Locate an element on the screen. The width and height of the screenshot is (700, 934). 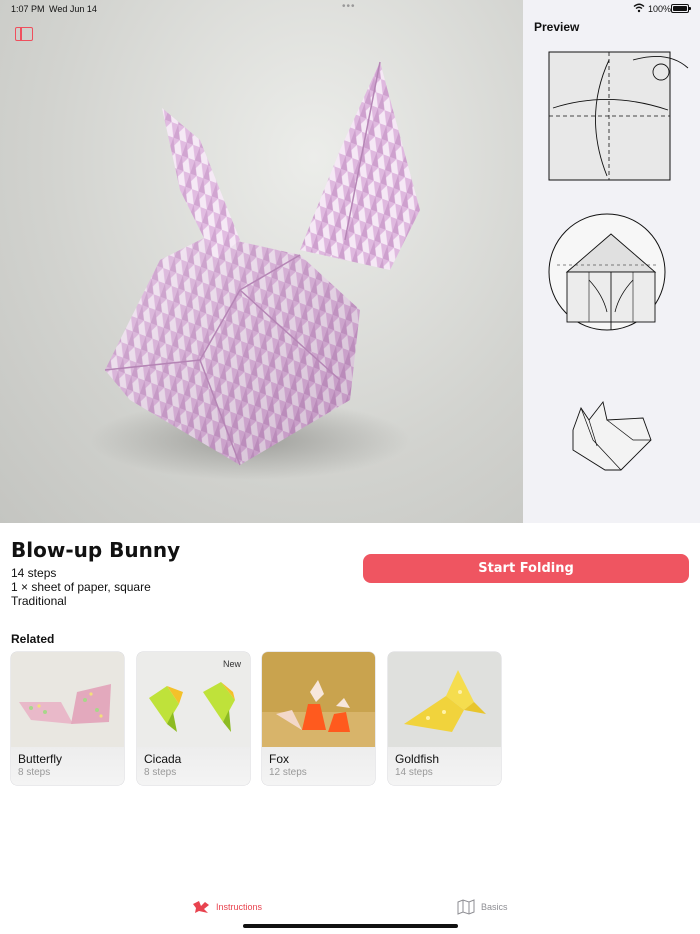
related-card-butterfly: Butterfly 8 steps is located at coordinates (67, 718).